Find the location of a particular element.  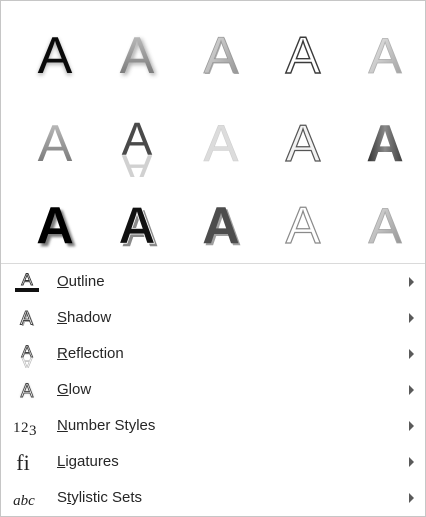

outline-icon: A is located at coordinates (27, 282).